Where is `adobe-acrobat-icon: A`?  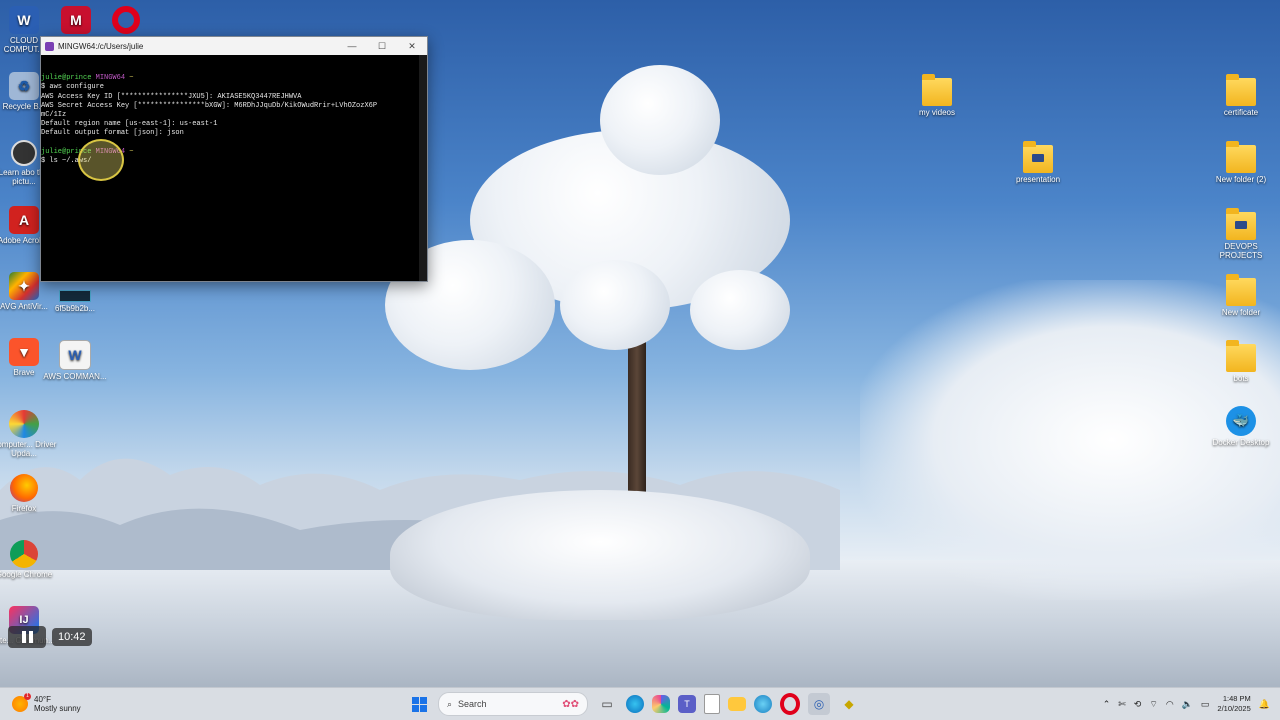 adobe-acrobat-icon: A is located at coordinates (24, 220).